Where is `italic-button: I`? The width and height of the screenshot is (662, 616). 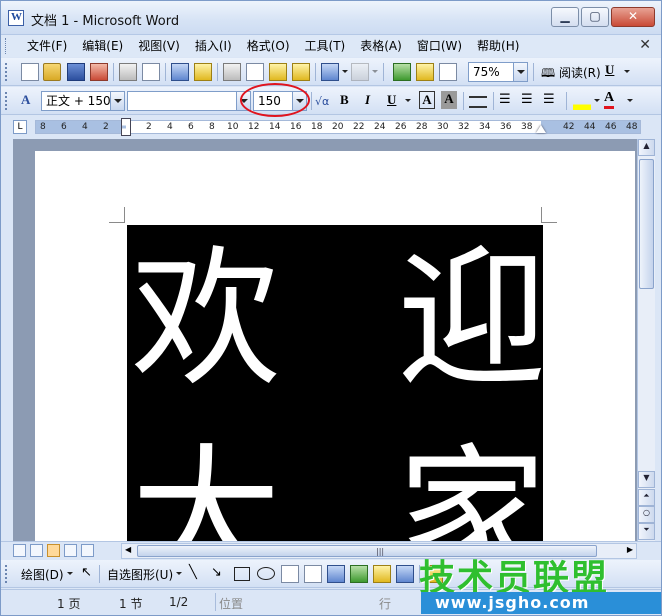 italic-button: I is located at coordinates (367, 100).